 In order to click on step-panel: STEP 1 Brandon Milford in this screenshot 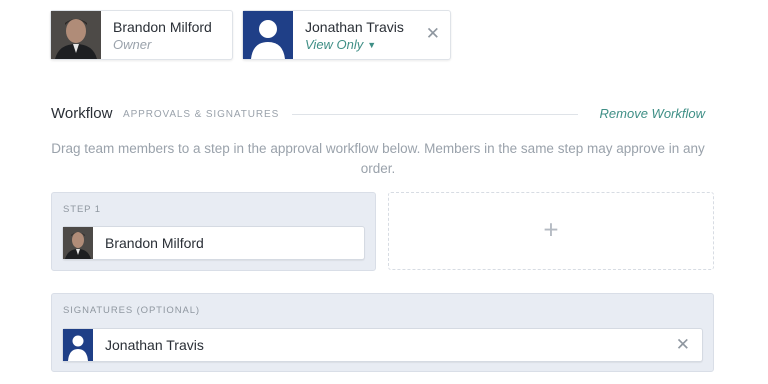, I will do `click(213, 231)`.